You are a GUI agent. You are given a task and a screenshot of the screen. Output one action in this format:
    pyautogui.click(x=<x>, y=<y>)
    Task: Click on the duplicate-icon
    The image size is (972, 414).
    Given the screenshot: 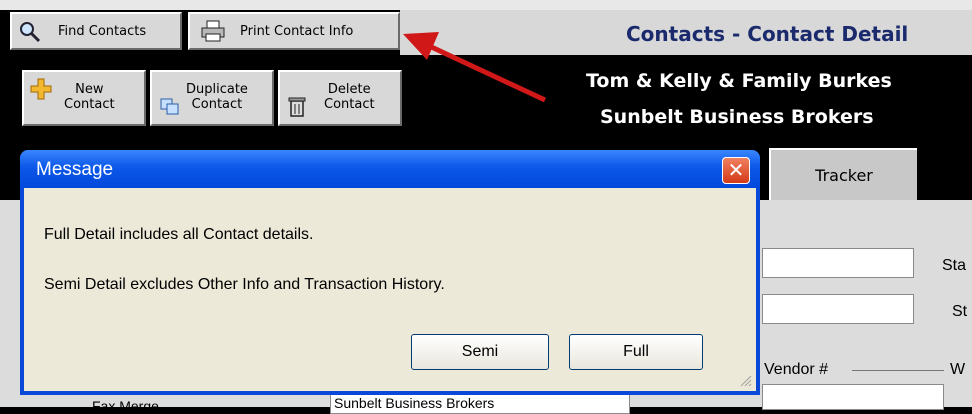 What is the action you would take?
    pyautogui.click(x=169, y=106)
    